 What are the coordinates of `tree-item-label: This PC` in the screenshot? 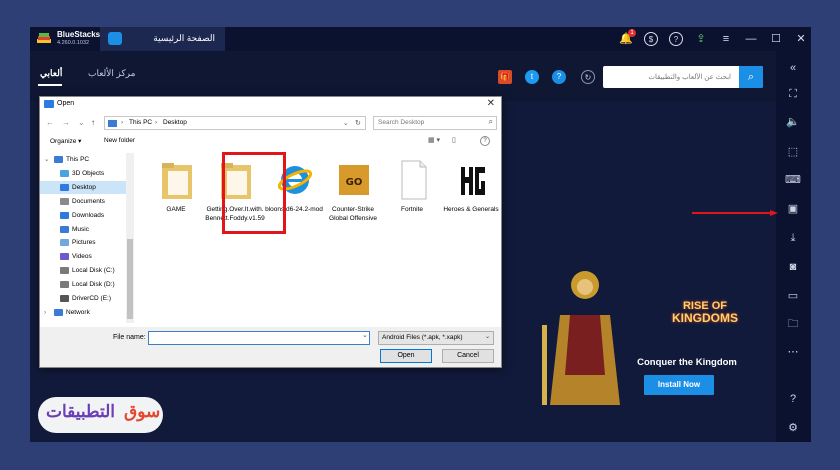 It's located at (78, 159).